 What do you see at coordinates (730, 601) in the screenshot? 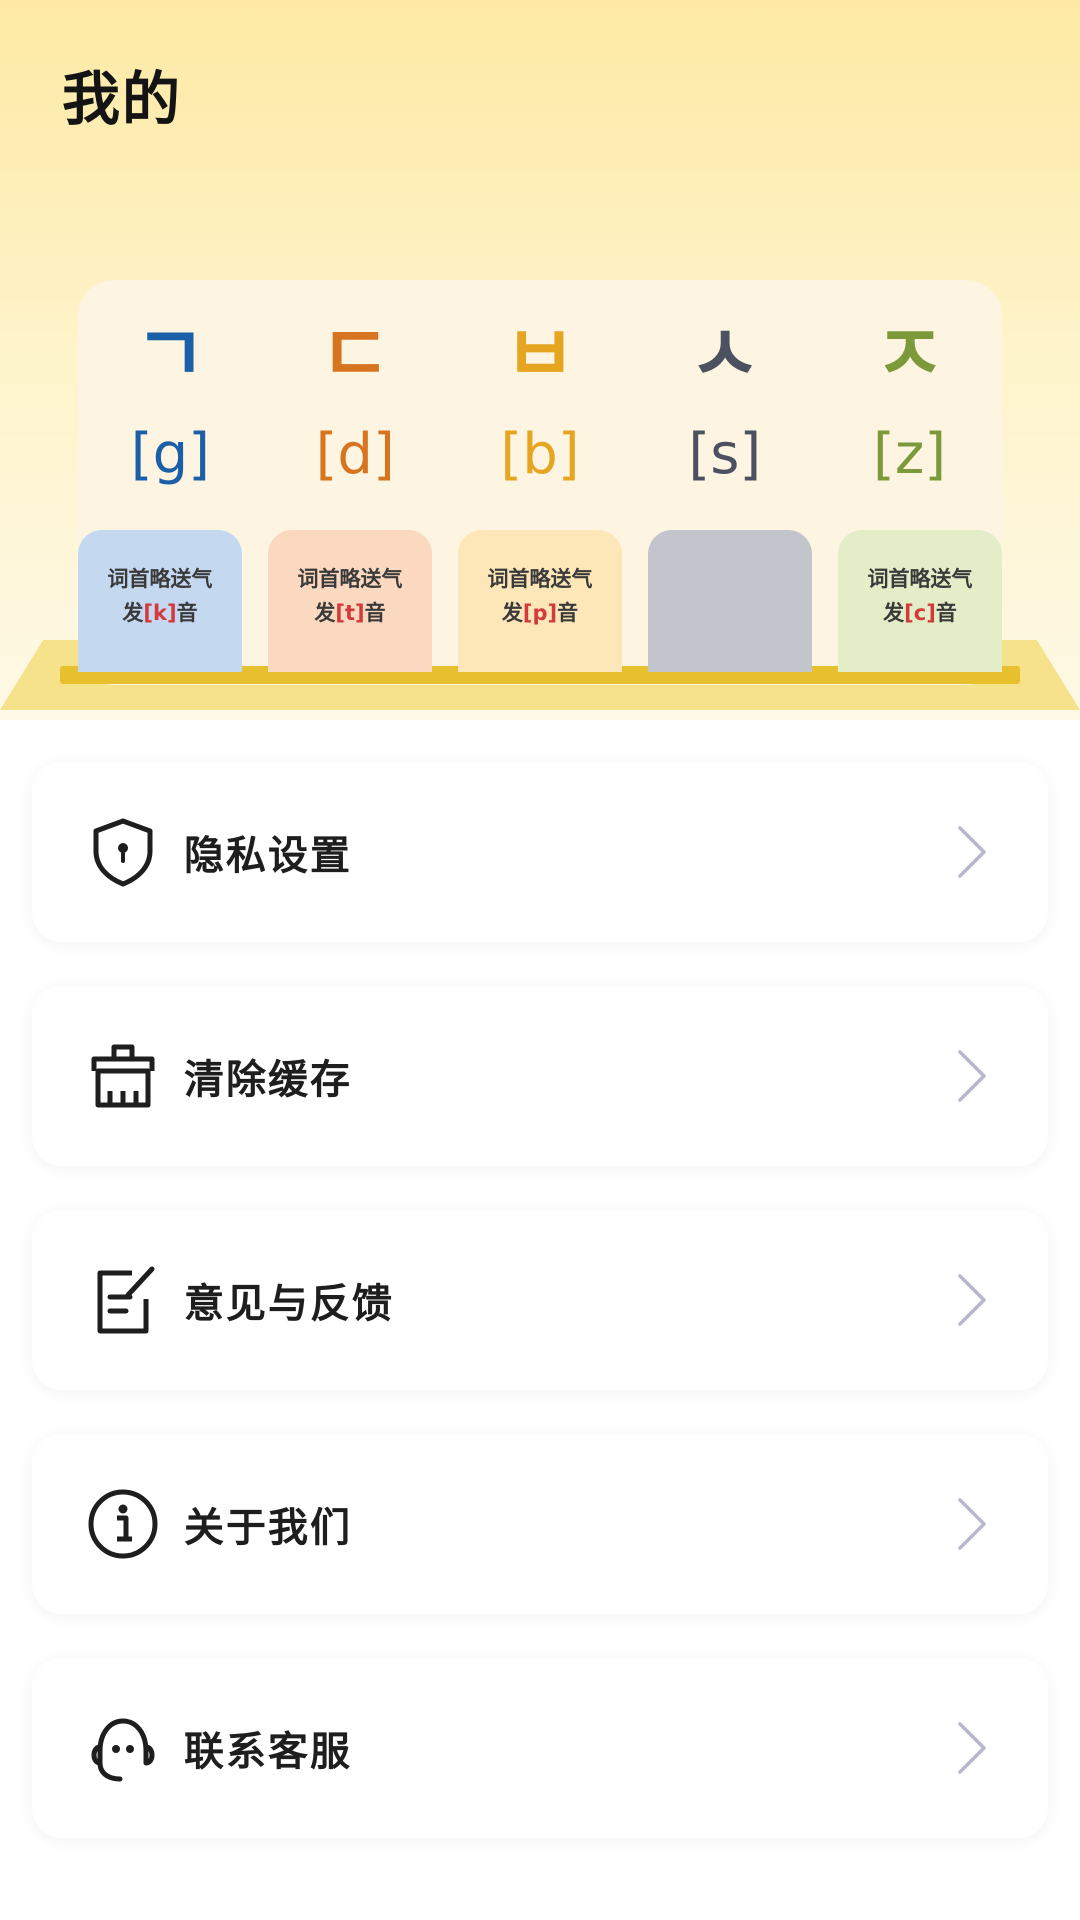
I see `pronunciation-card-blank` at bounding box center [730, 601].